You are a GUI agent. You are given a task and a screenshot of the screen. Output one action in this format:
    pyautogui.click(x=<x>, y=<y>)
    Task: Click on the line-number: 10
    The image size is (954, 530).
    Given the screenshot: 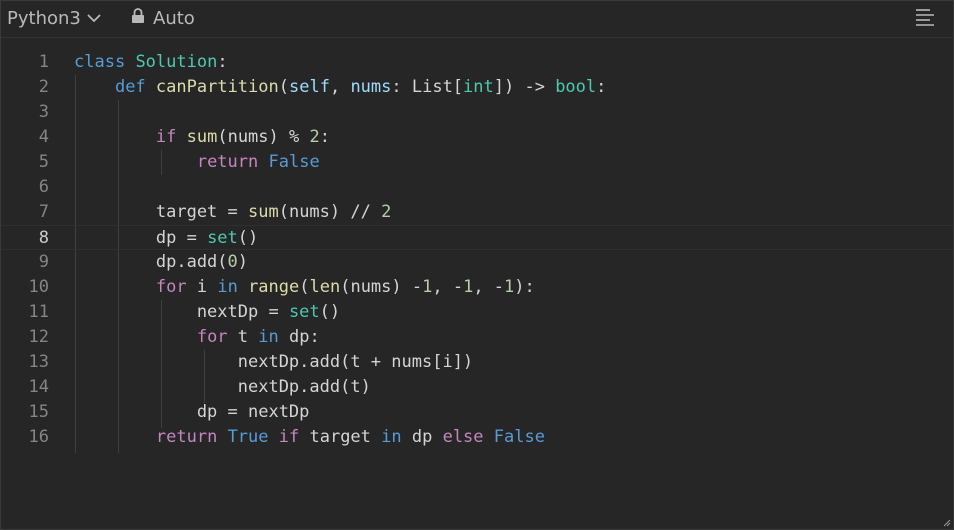 What is the action you would take?
    pyautogui.click(x=38, y=287)
    